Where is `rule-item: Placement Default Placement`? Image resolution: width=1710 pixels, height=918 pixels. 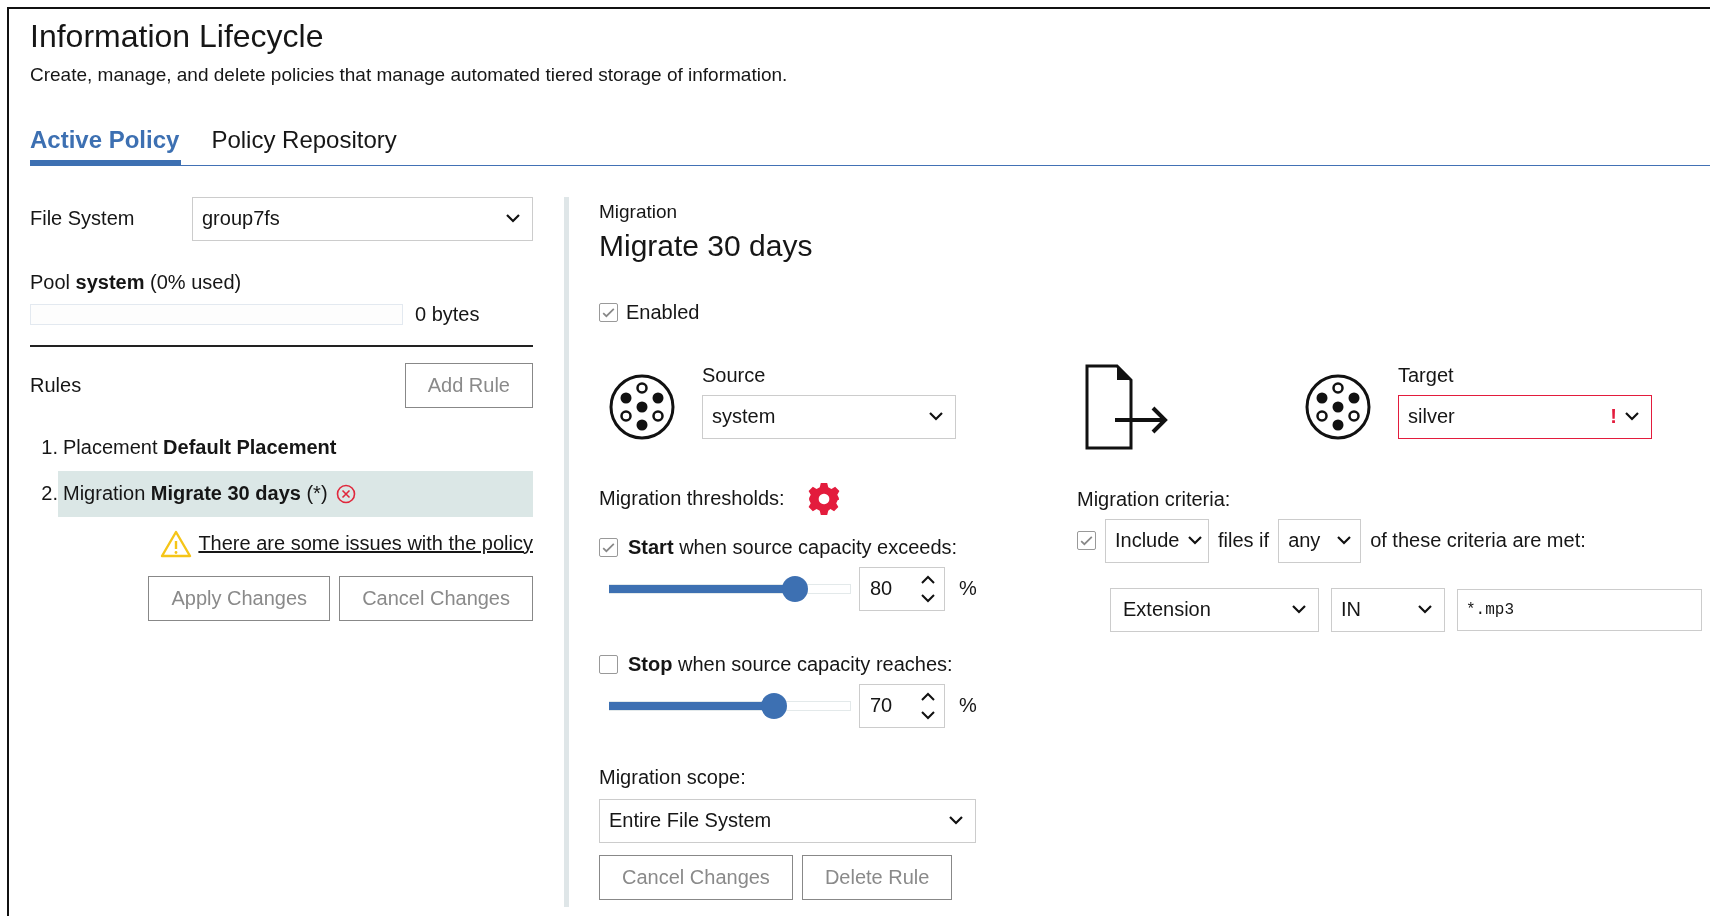 rule-item: Placement Default Placement is located at coordinates (295, 447).